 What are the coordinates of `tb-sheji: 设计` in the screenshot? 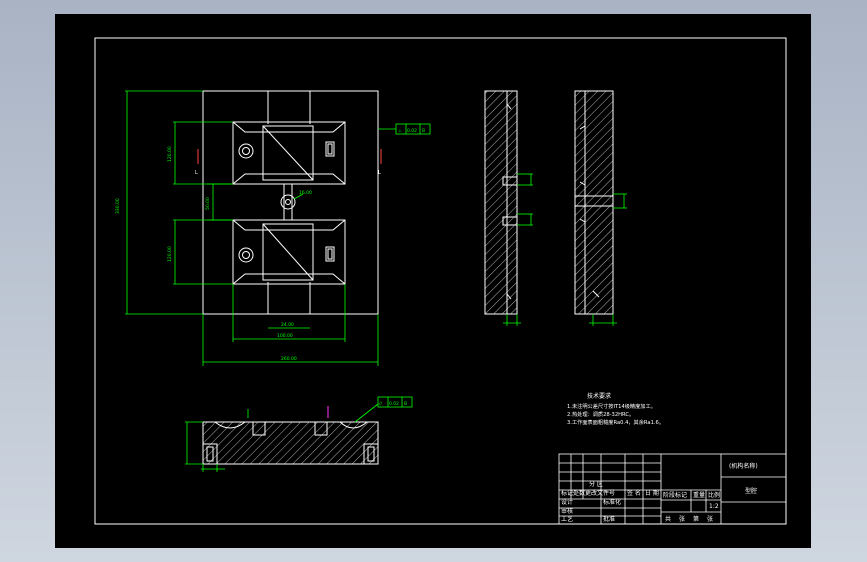 It's located at (567, 502).